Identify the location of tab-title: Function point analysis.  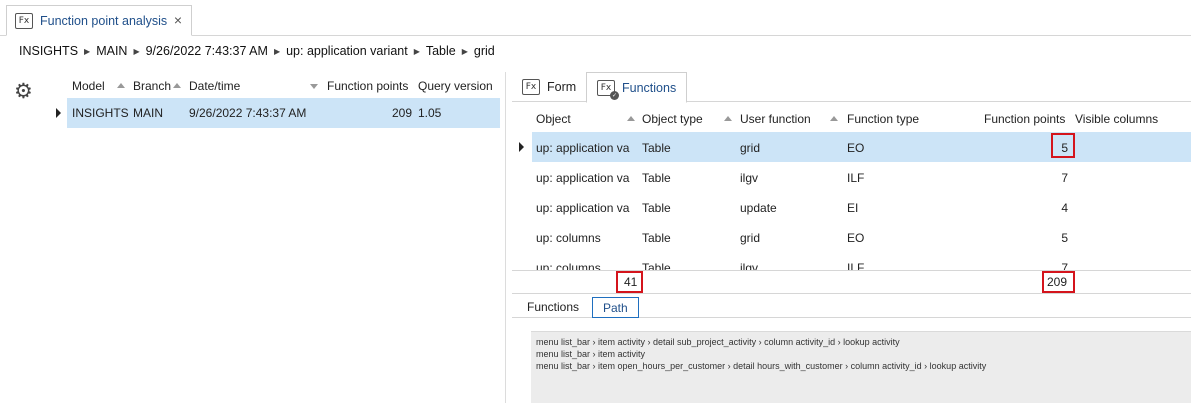
(104, 20).